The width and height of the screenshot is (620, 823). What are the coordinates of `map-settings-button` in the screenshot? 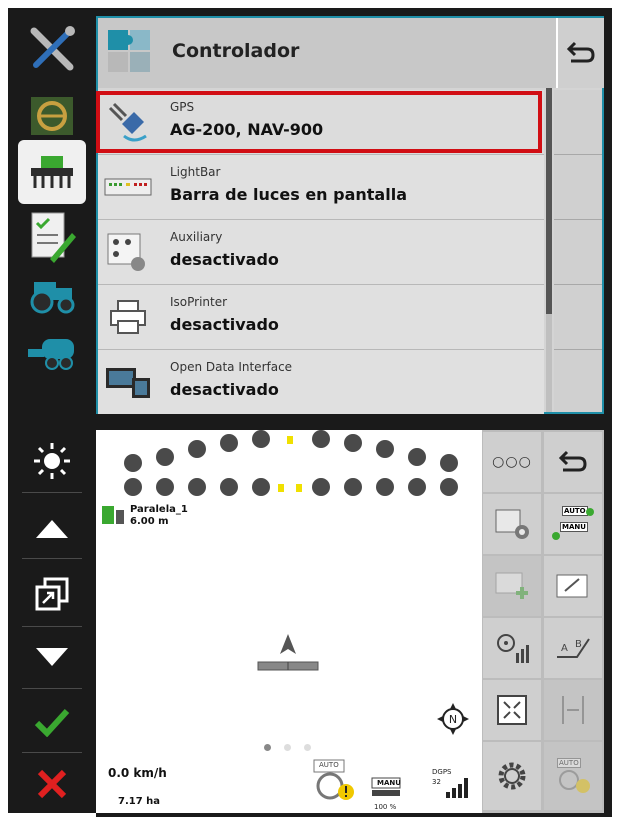 It's located at (512, 524).